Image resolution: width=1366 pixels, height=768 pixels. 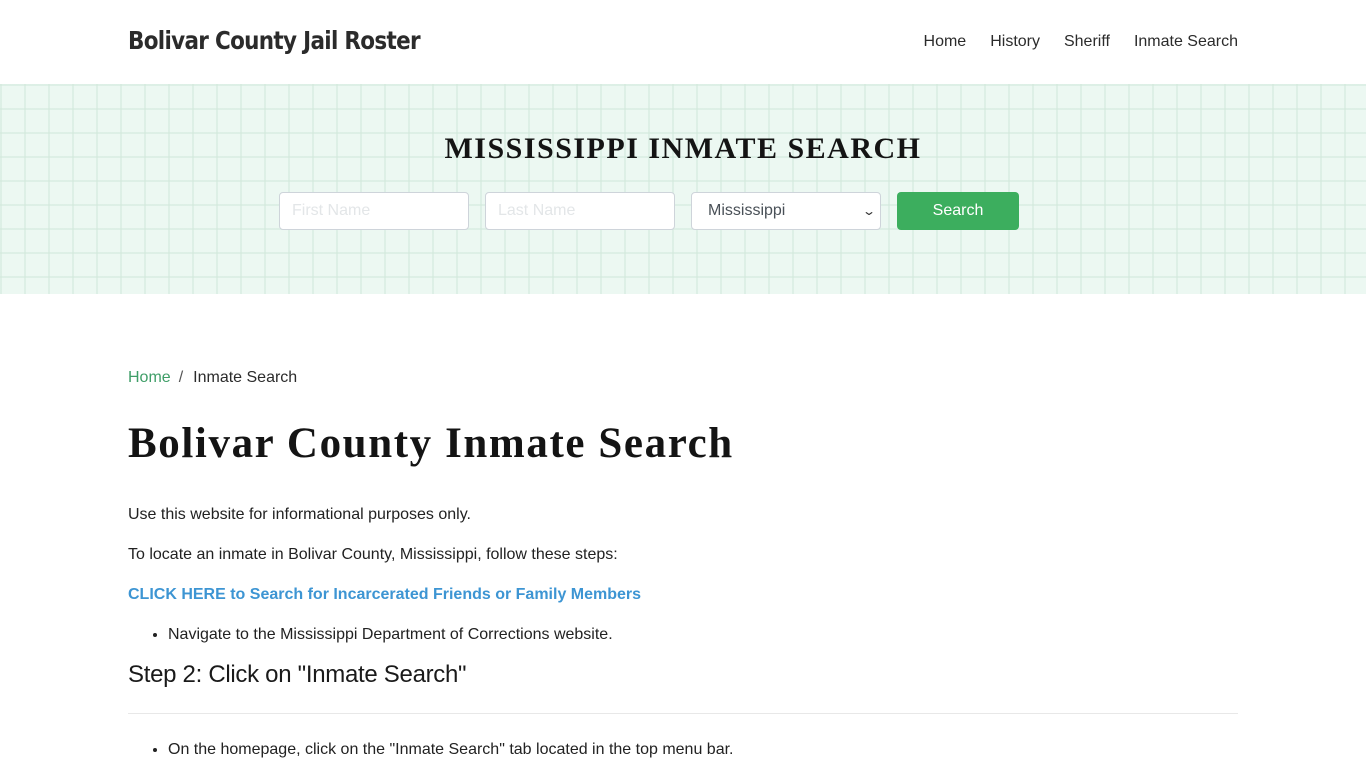 I want to click on state-select: Mississippi ⌄, so click(x=786, y=211).